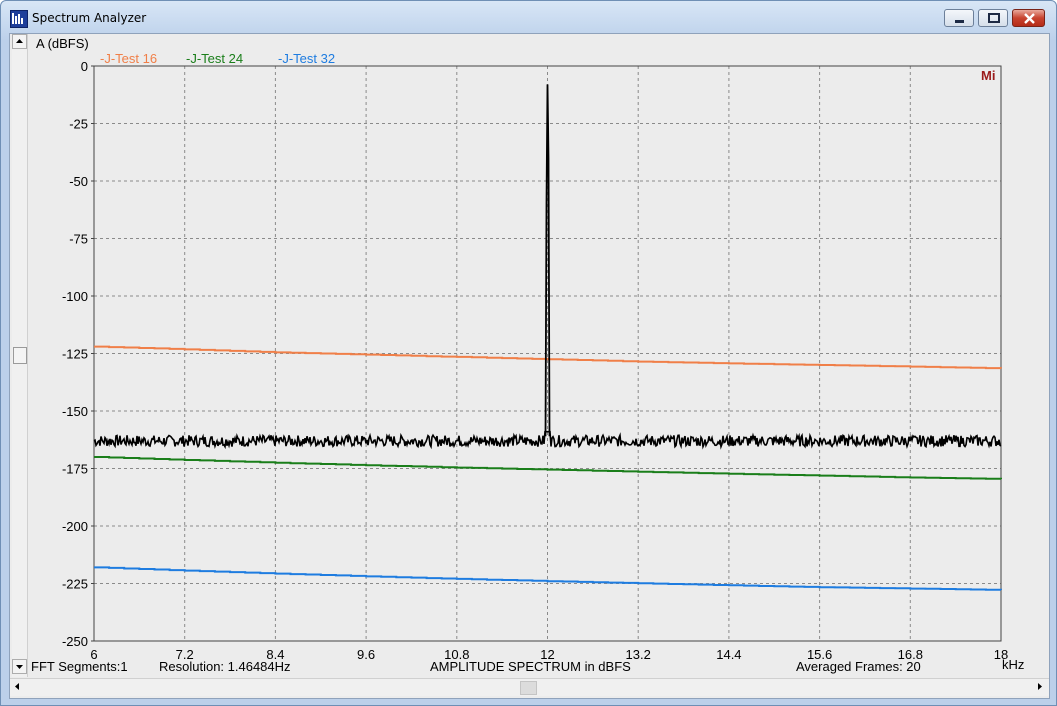  I want to click on y-tick-label: 0, so click(84, 66).